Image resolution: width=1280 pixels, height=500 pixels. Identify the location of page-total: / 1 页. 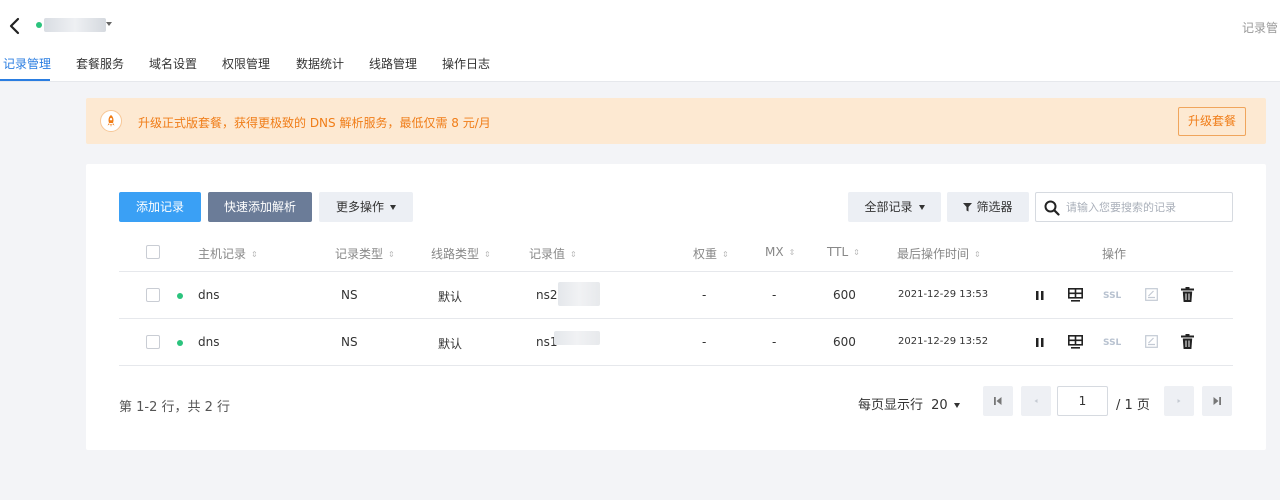
(1133, 405).